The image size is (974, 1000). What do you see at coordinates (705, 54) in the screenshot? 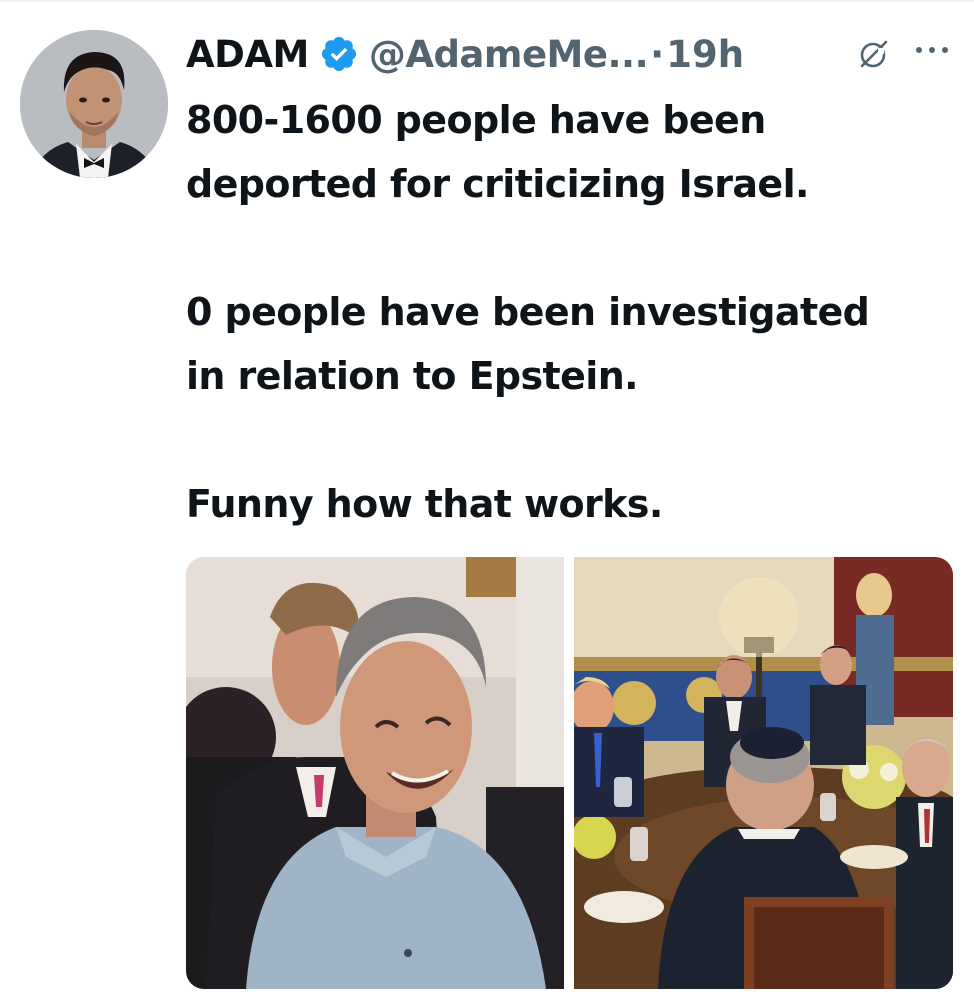
I see `timestamp: 19h` at bounding box center [705, 54].